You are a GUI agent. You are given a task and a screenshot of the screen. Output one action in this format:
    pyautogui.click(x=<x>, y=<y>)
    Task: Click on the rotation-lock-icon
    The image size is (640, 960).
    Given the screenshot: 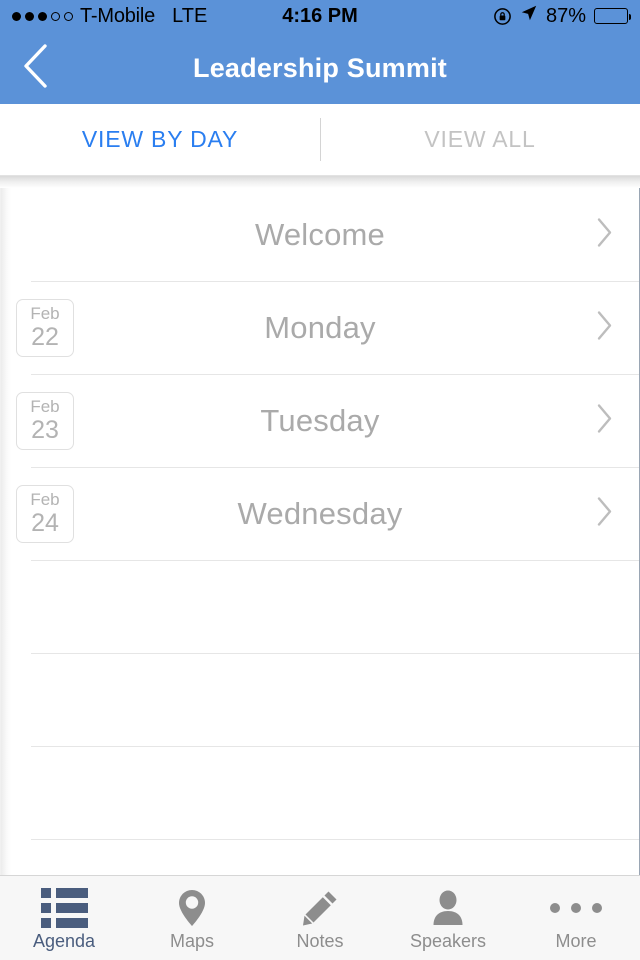 What is the action you would take?
    pyautogui.click(x=502, y=16)
    